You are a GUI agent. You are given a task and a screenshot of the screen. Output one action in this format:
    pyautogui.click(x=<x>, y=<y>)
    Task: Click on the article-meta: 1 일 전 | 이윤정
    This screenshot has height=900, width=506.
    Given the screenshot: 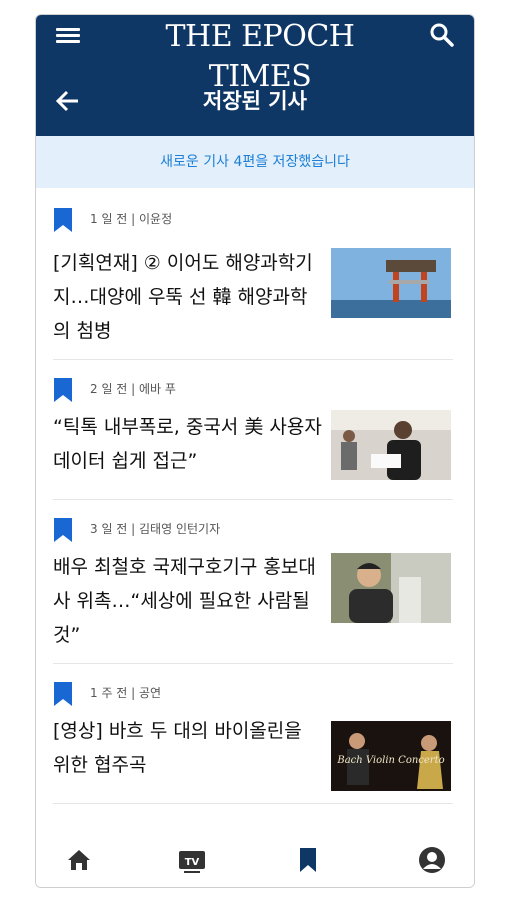 What is the action you would take?
    pyautogui.click(x=131, y=219)
    